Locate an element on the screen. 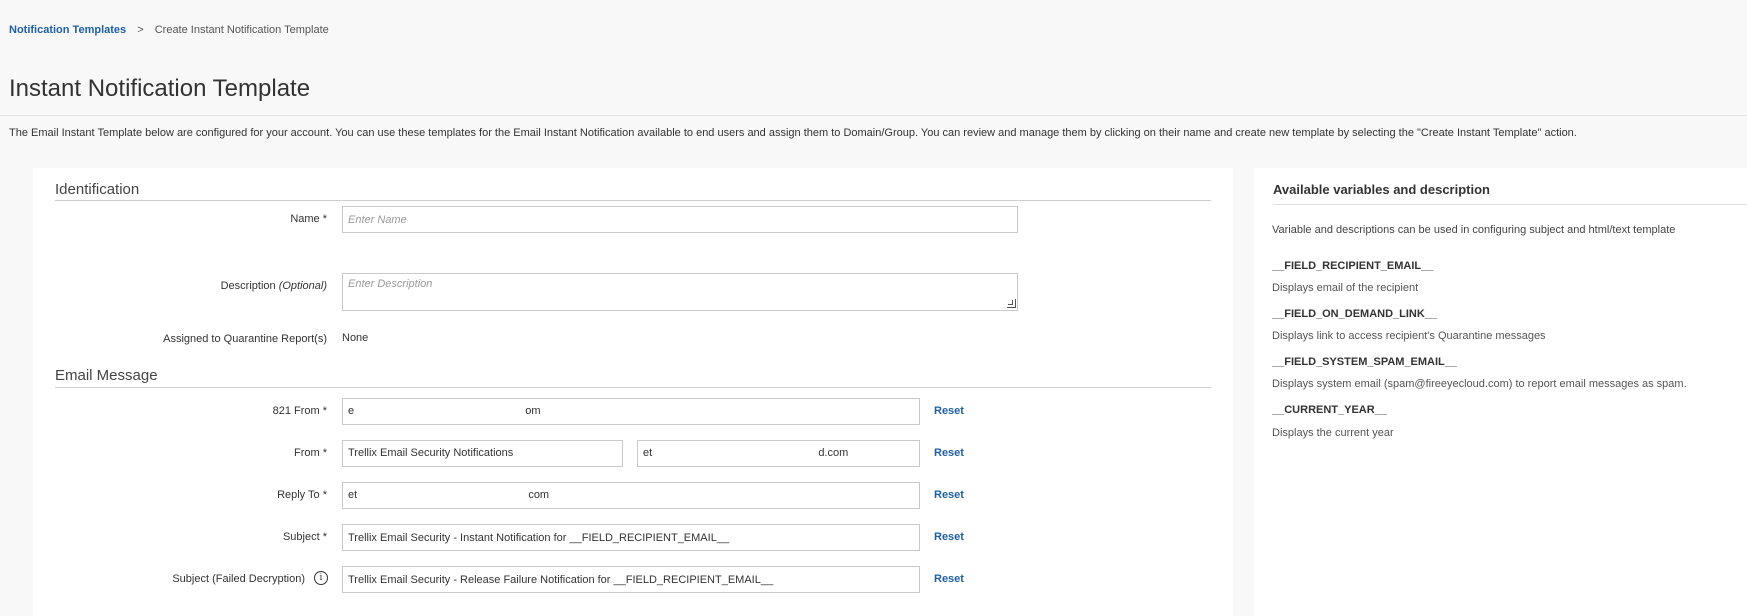  subject-failed-label: Subject (Failed Decryption) is located at coordinates (238, 579).